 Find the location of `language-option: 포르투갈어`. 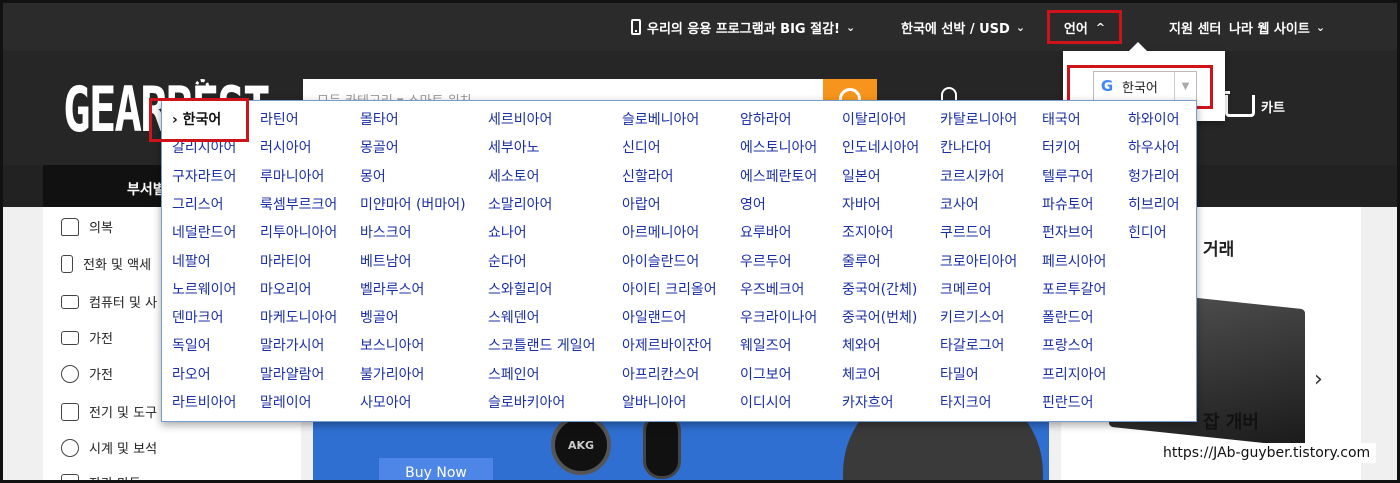

language-option: 포르투갈어 is located at coordinates (1074, 290).